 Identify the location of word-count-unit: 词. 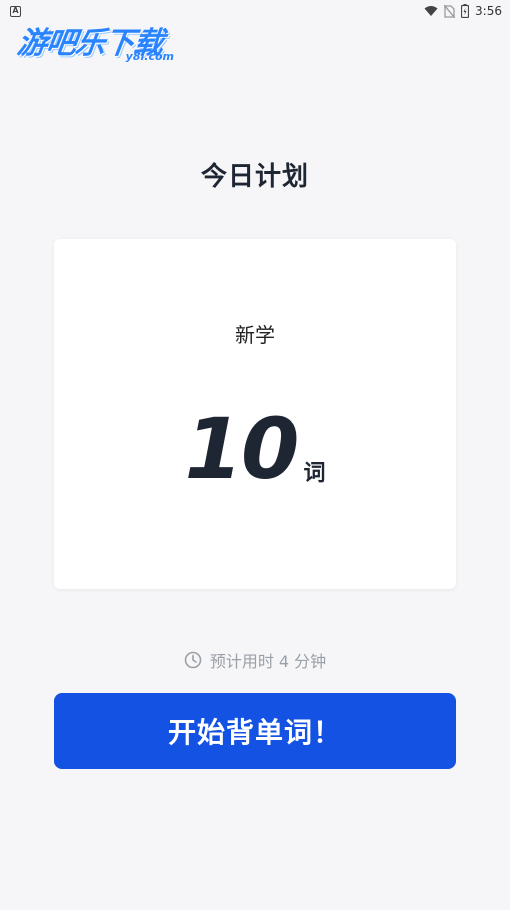
(314, 473).